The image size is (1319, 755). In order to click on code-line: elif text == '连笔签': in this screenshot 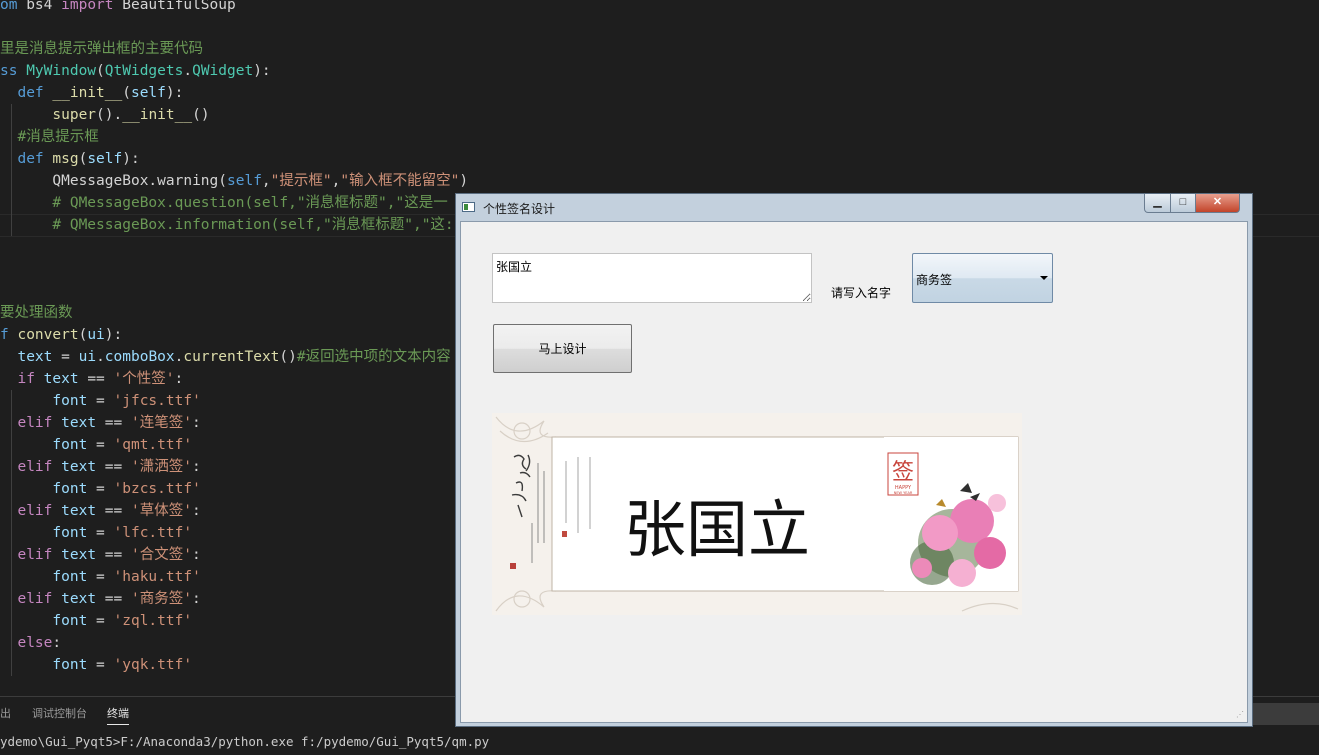, I will do `click(100, 423)`.